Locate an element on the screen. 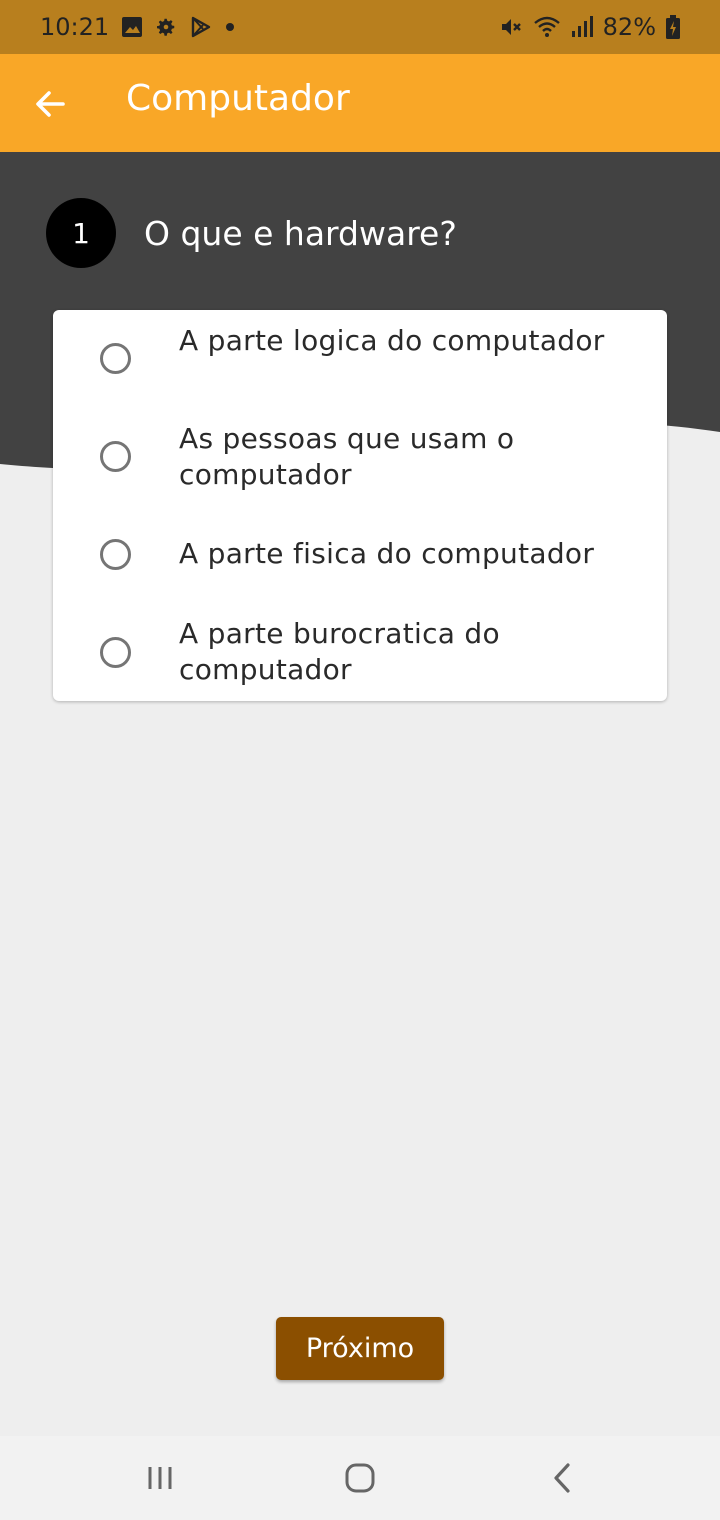  nav-bar is located at coordinates (360, 1478).